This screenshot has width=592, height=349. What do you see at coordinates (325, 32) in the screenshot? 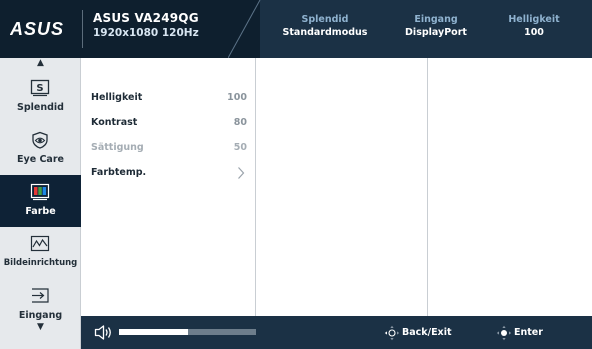
I see `header-stat-value: Standardmodus` at bounding box center [325, 32].